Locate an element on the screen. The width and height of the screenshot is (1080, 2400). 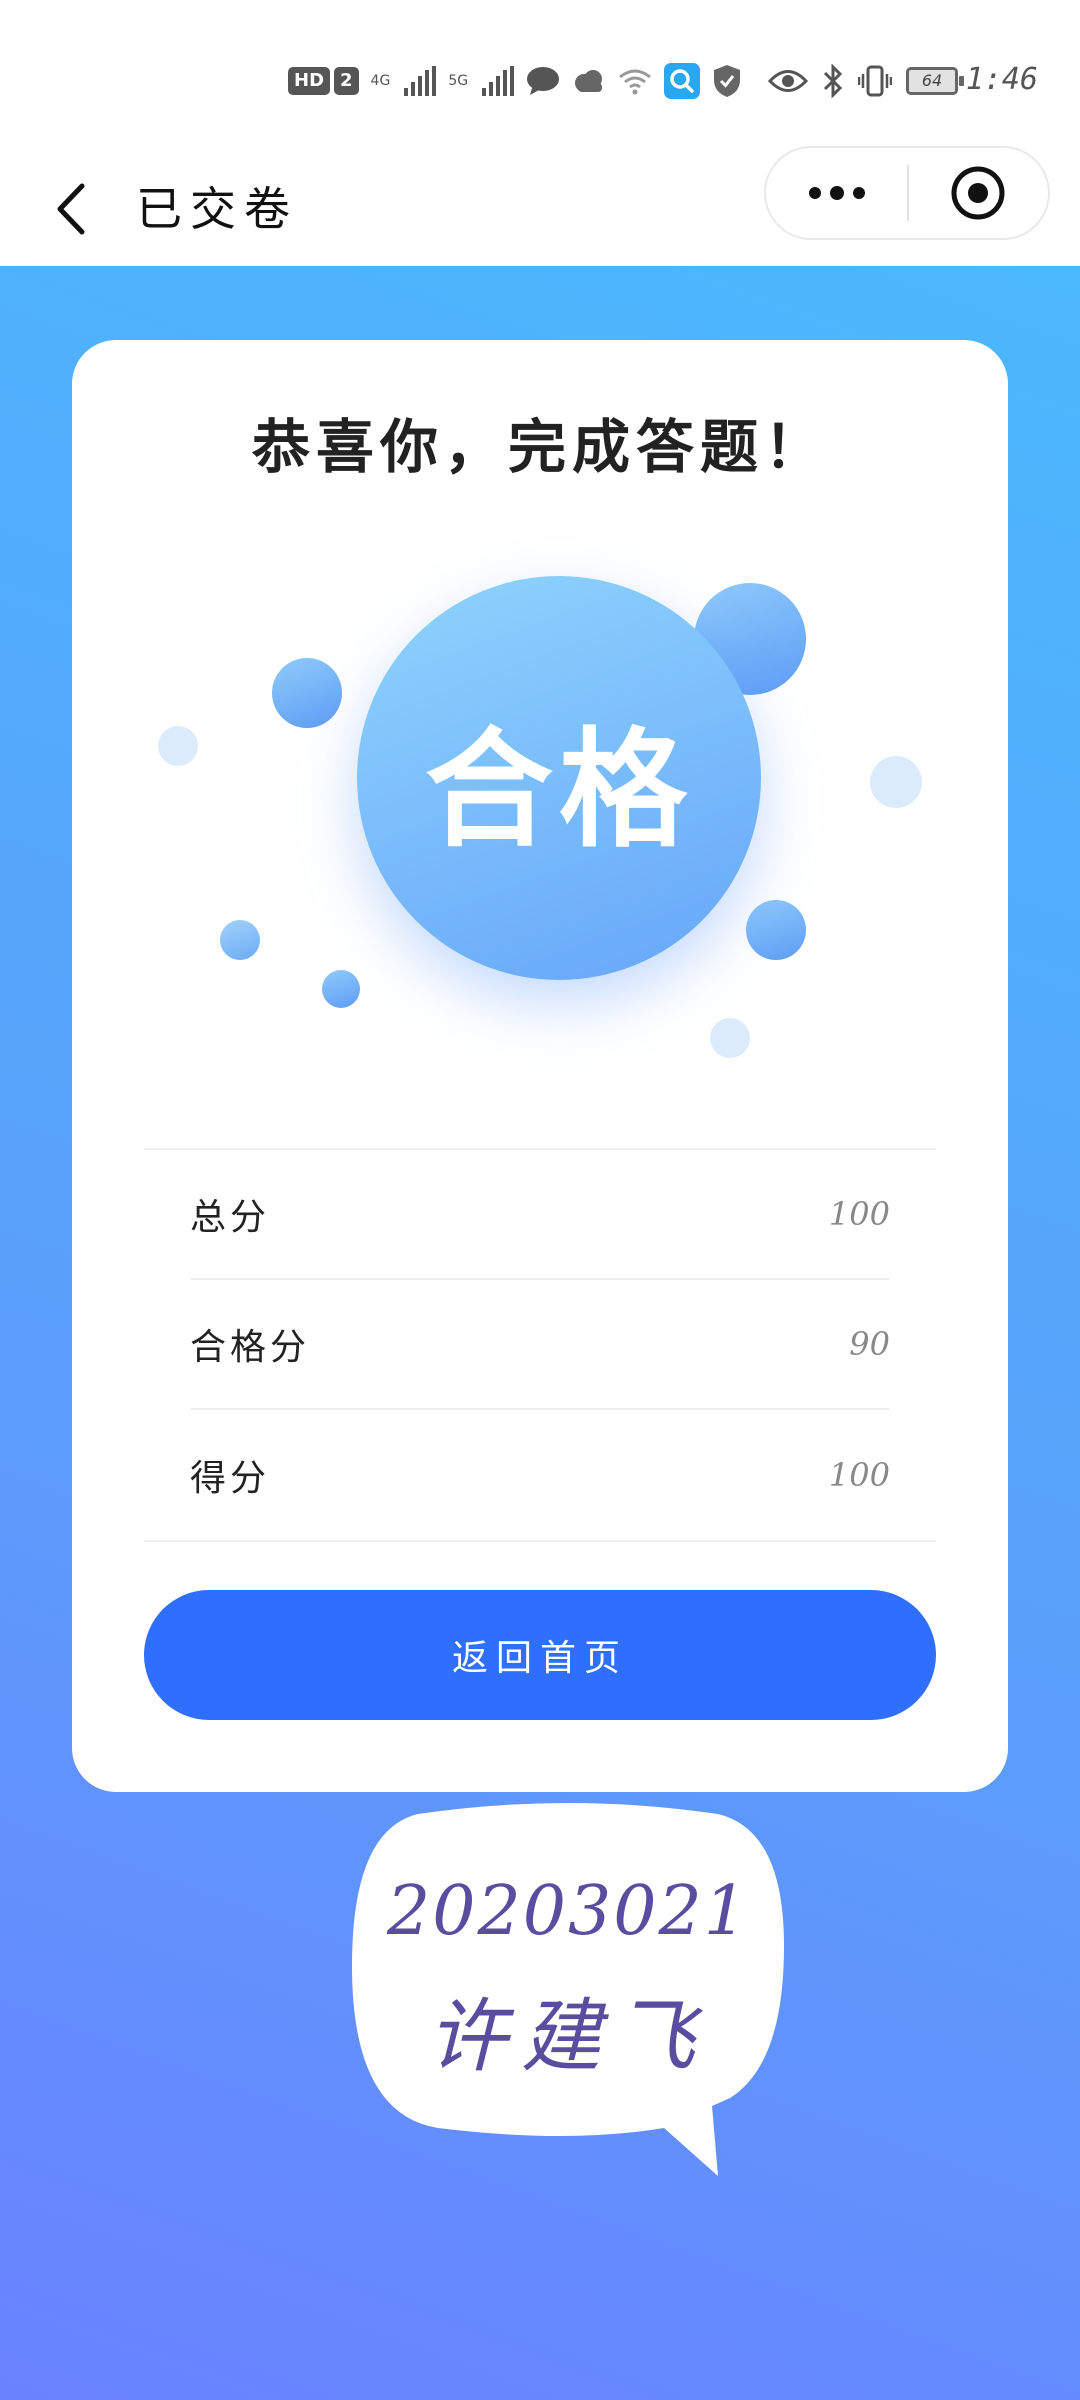
search-app-icon is located at coordinates (682, 81).